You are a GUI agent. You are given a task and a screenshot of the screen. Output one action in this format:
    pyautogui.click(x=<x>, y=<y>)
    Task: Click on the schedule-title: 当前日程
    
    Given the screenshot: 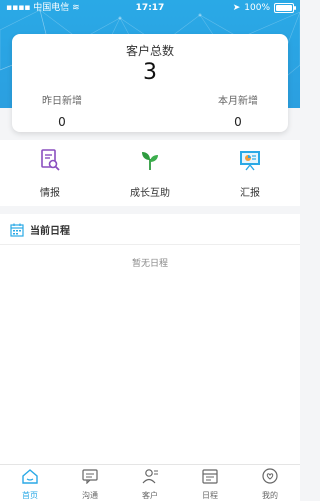 What is the action you would take?
    pyautogui.click(x=50, y=231)
    